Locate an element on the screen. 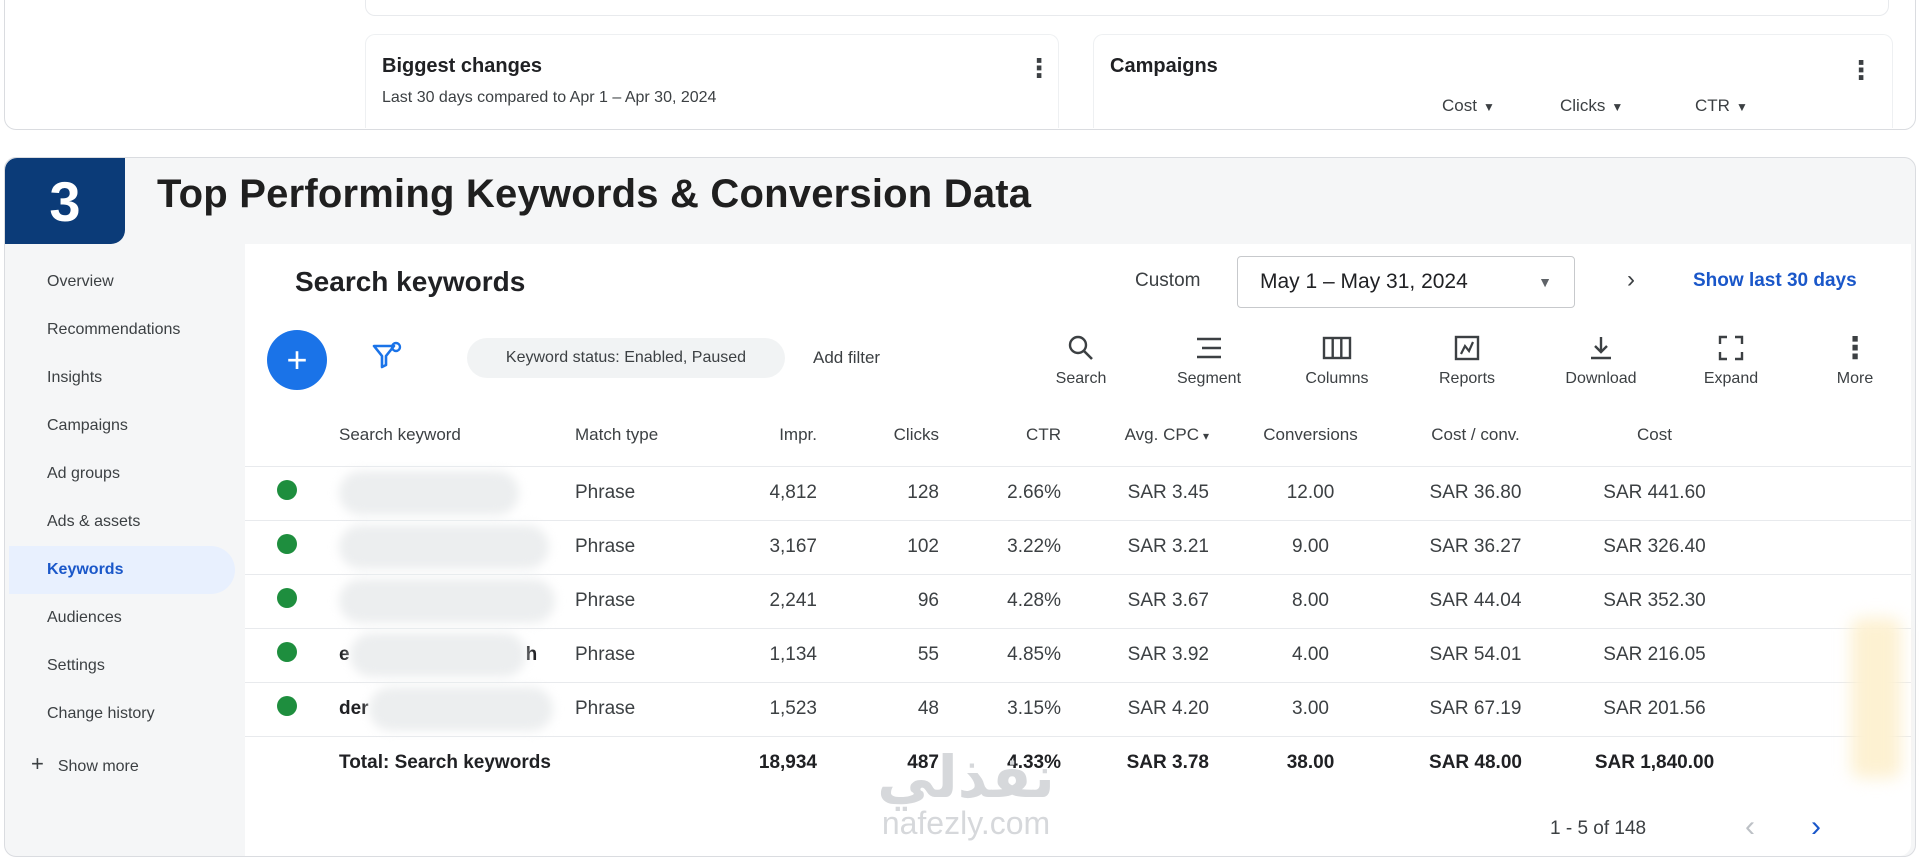 Image resolution: width=1920 pixels, height=857 pixels. column-header-match-type: Match type is located at coordinates (638, 435).